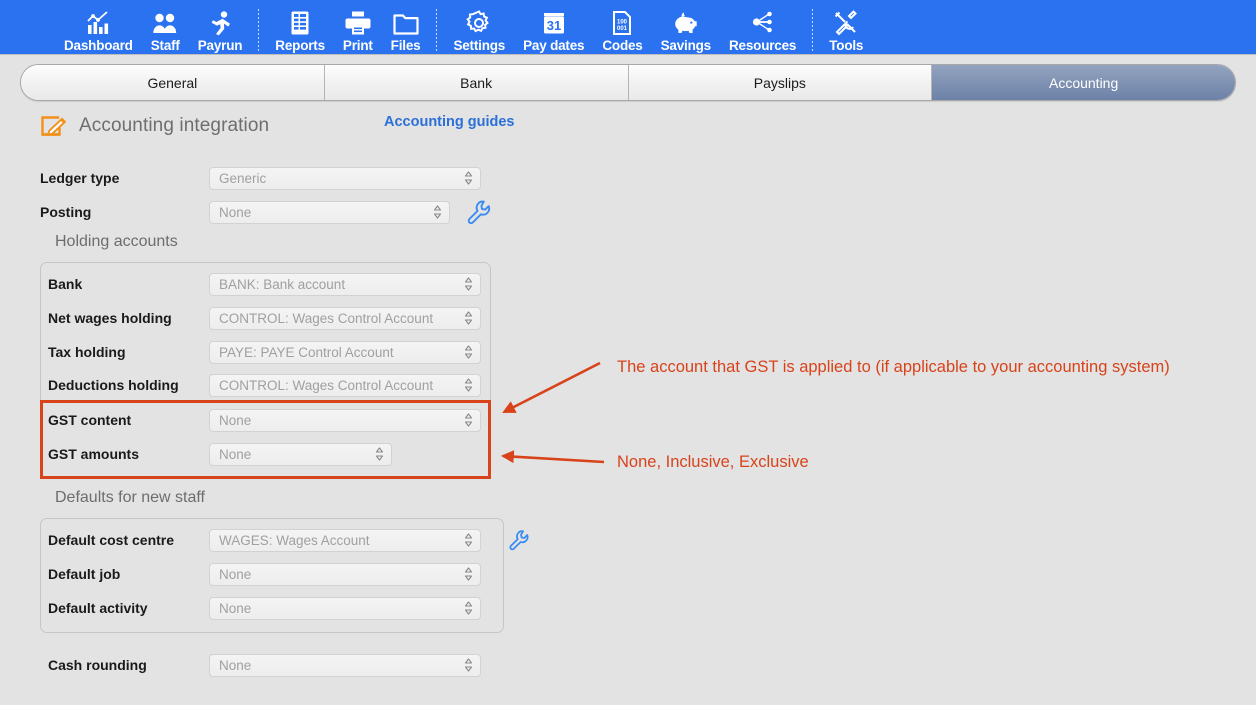 This screenshot has height=705, width=1256. What do you see at coordinates (87, 352) in the screenshot?
I see `tax-holding-label: Tax holding` at bounding box center [87, 352].